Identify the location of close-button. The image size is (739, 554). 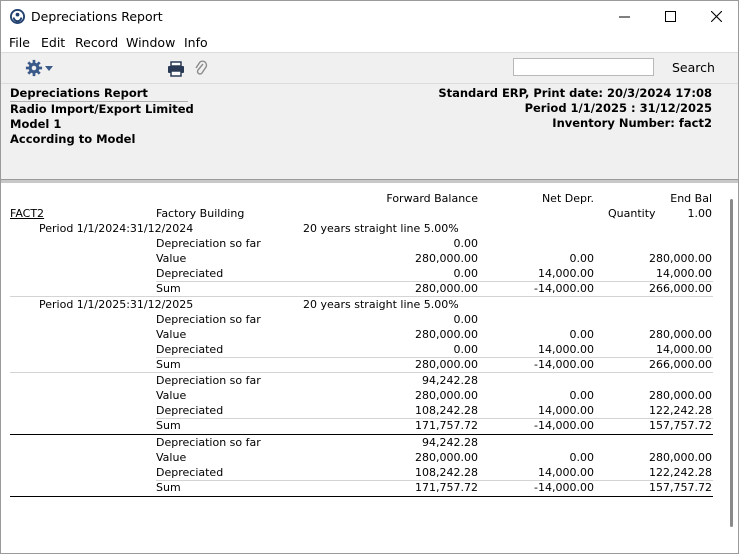
(716, 16).